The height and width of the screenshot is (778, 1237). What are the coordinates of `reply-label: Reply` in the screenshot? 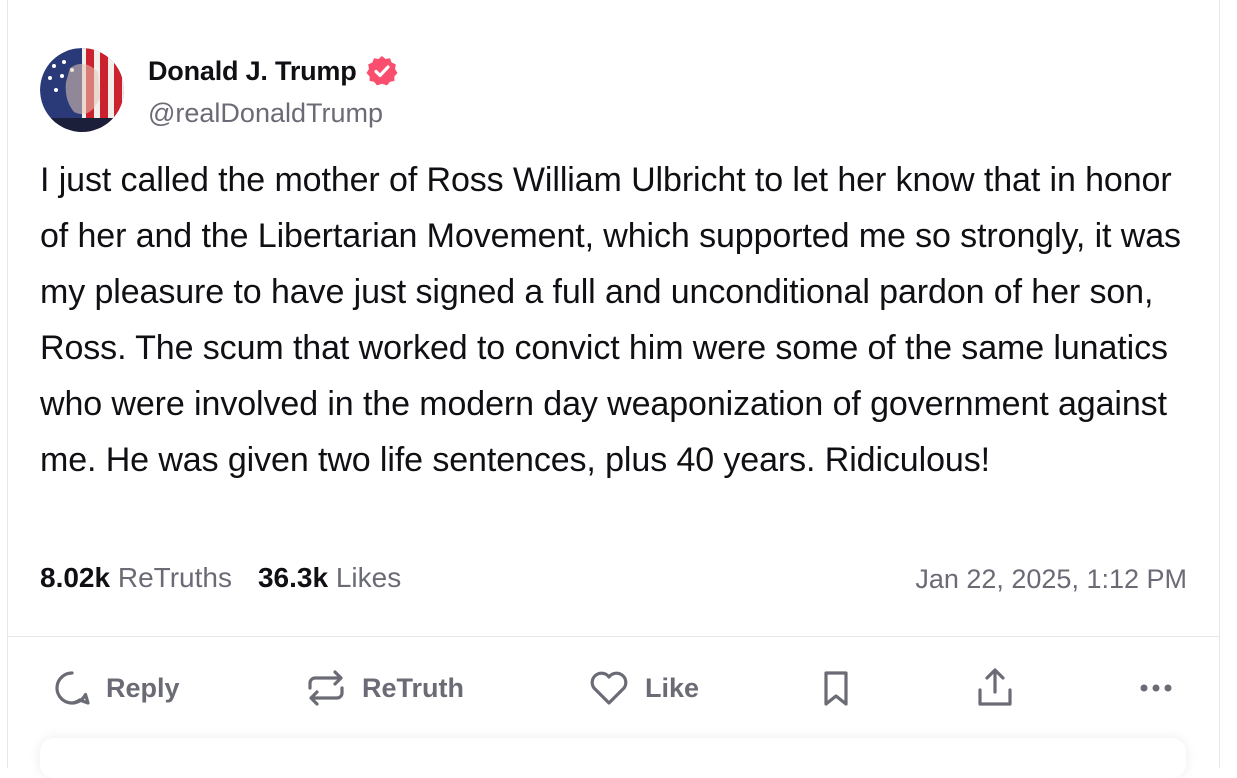 It's located at (143, 687).